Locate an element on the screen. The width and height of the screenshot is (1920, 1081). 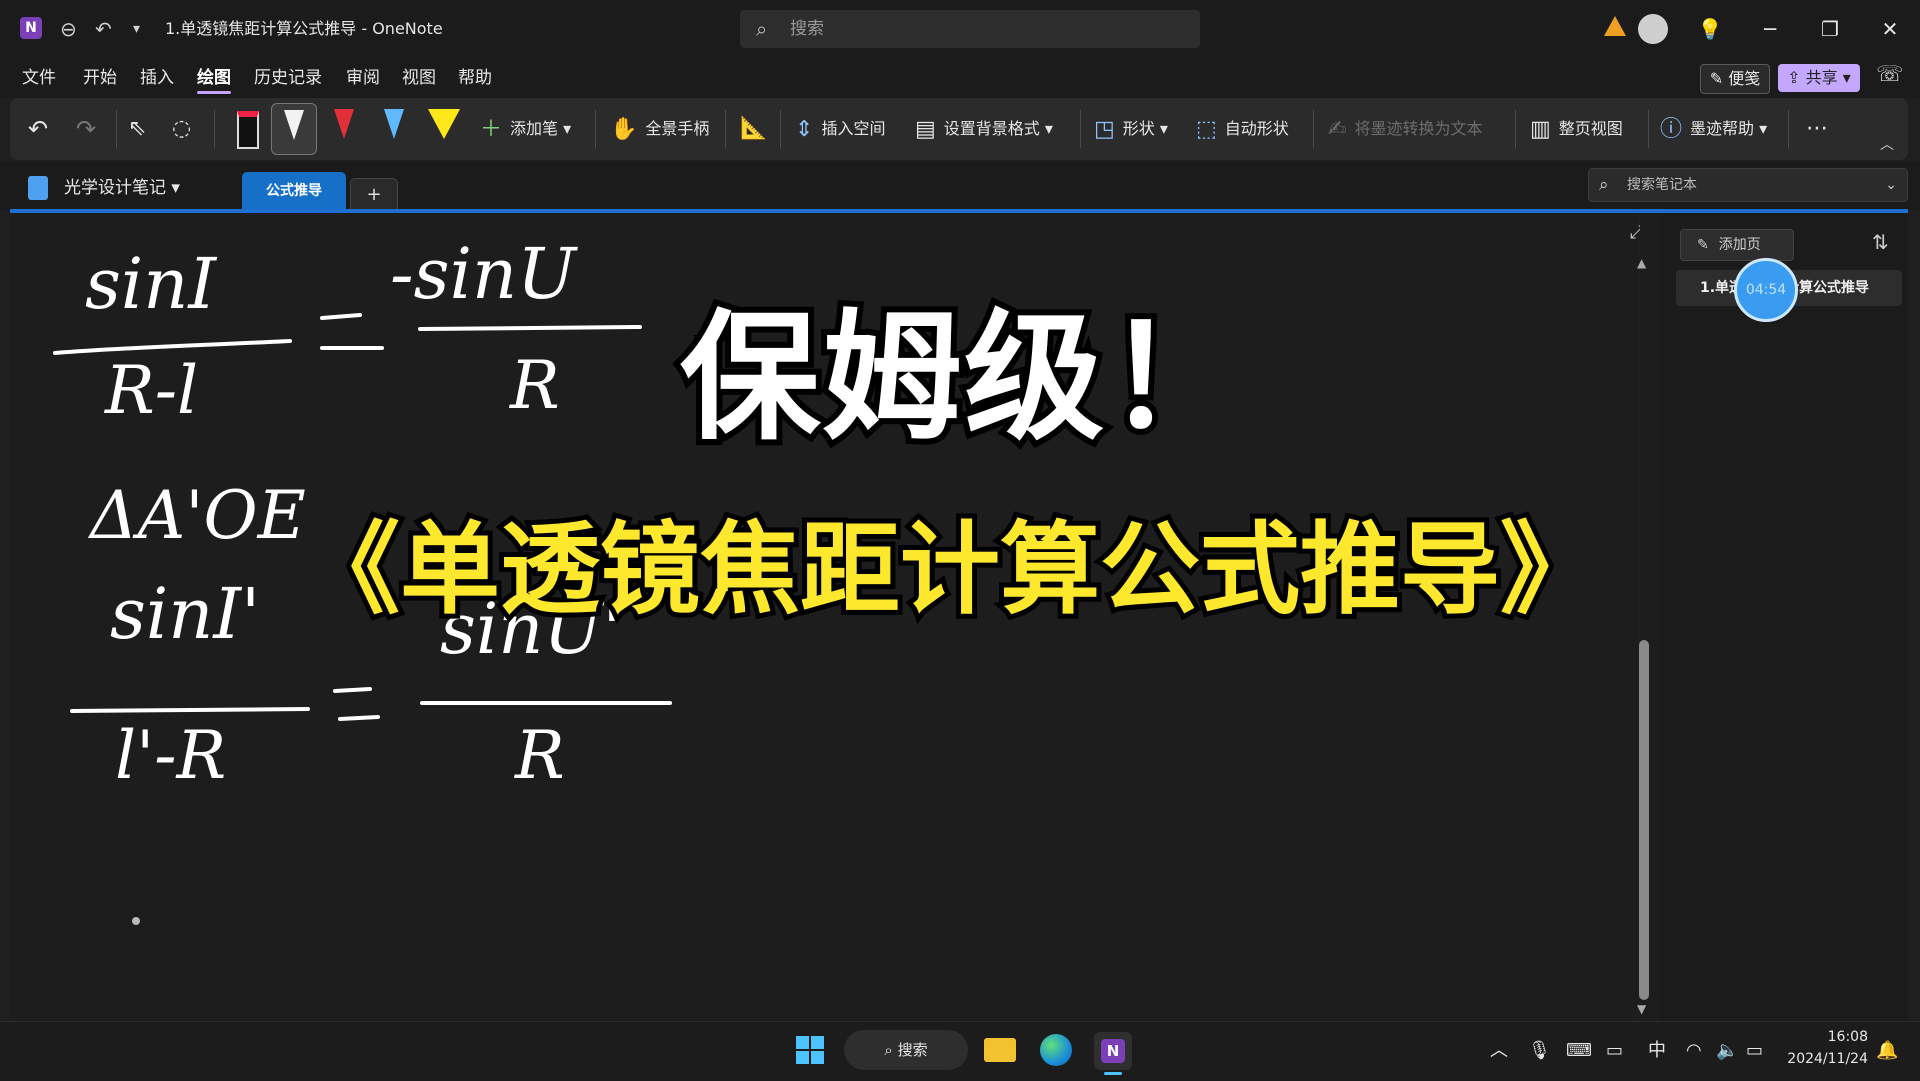
menu-history: 历史记录 is located at coordinates (288, 78).